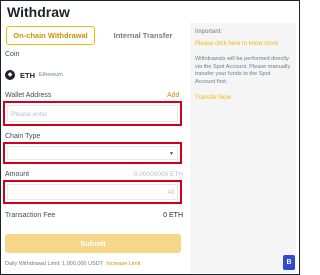 The height and width of the screenshot is (275, 320). I want to click on add-address-link: Add, so click(173, 95).